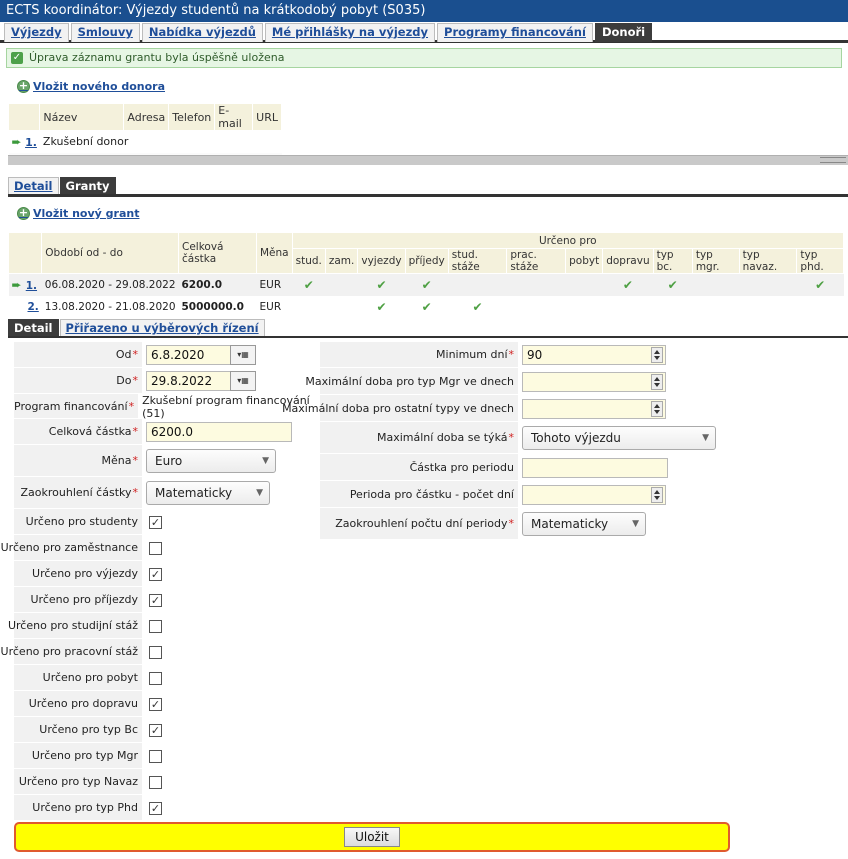 The image size is (848, 859). What do you see at coordinates (623, 32) in the screenshot?
I see `tab-donori: Donoři` at bounding box center [623, 32].